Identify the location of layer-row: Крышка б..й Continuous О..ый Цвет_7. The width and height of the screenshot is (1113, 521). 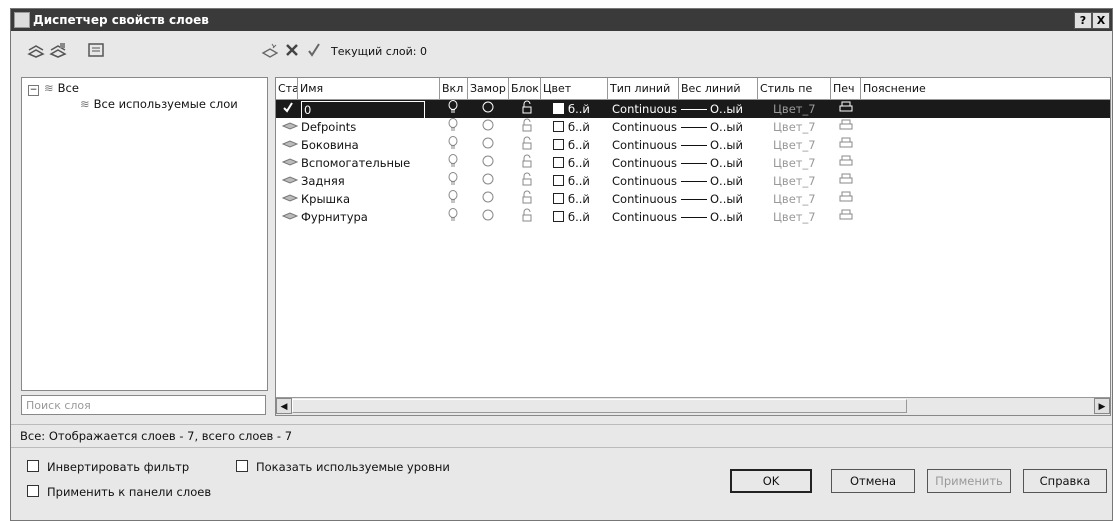
(693, 199).